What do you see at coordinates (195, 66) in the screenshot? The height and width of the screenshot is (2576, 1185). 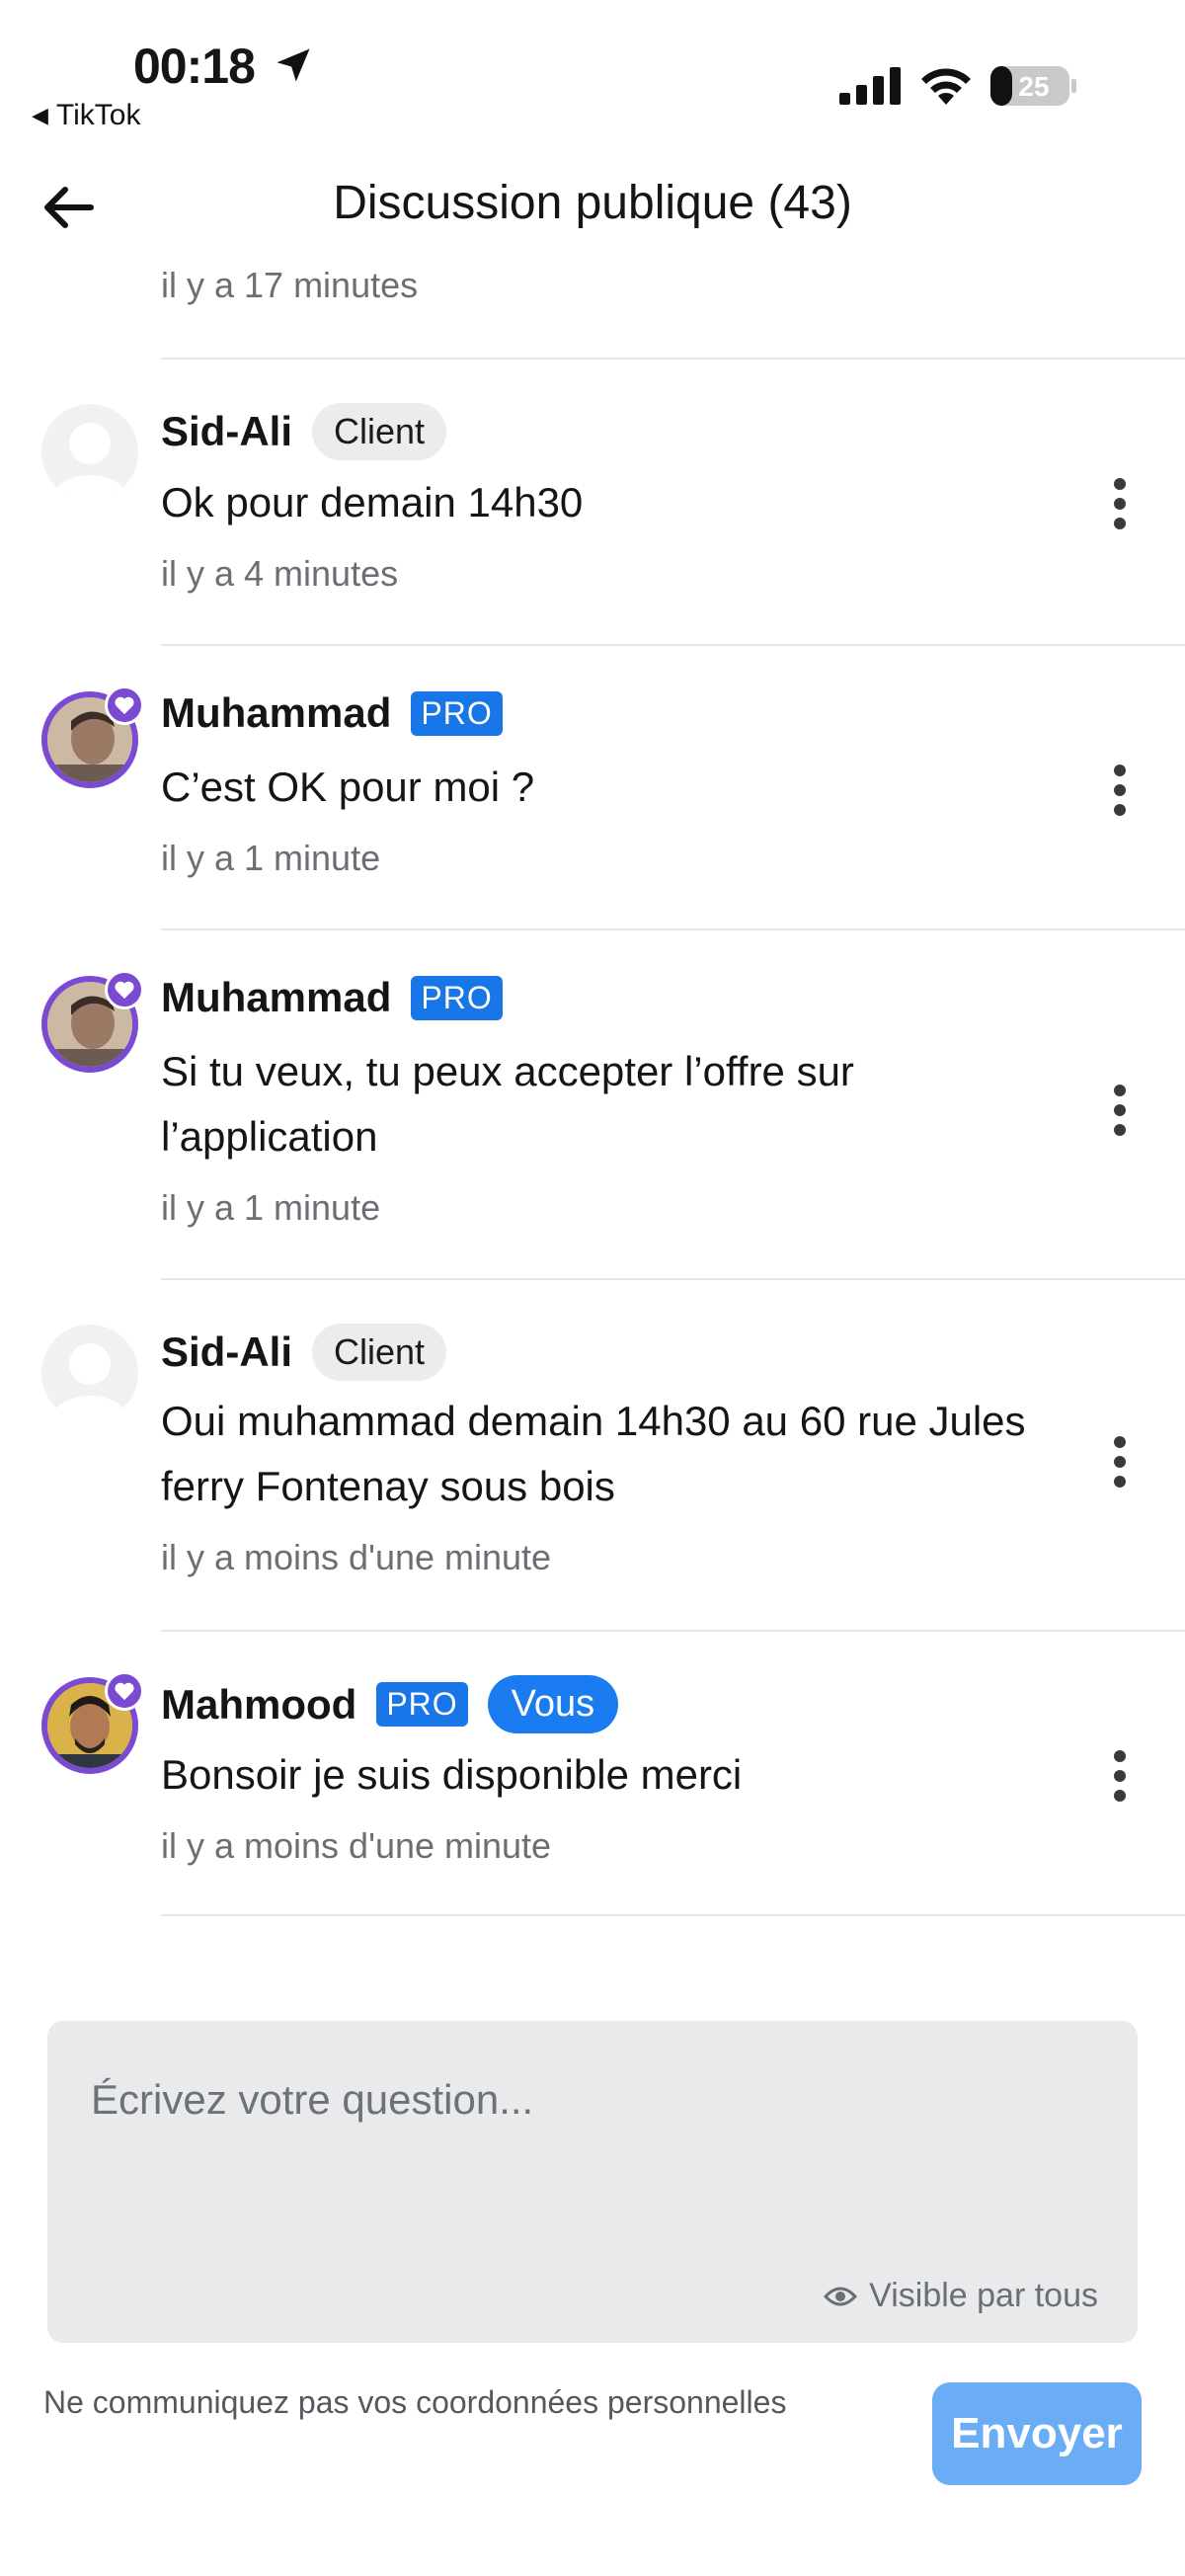 I see `status-time: 00:18` at bounding box center [195, 66].